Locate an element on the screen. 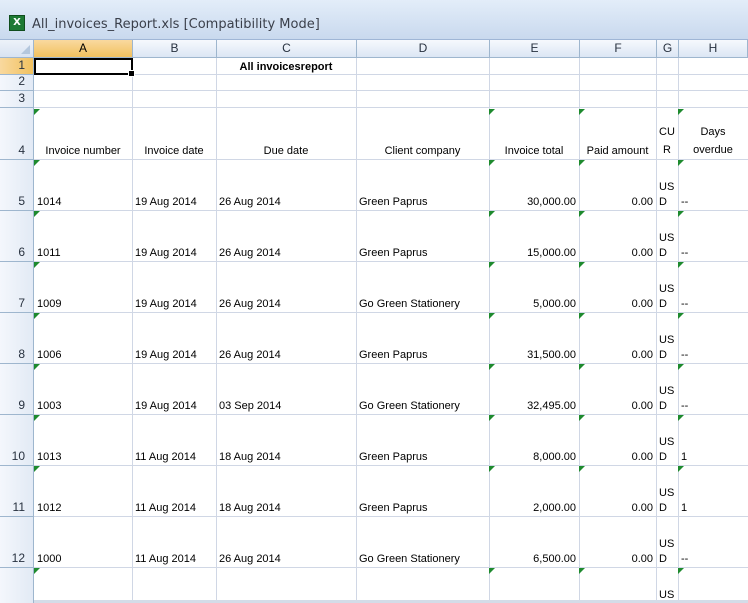  cell-invoice-total: 6,500.00 is located at coordinates (534, 541).